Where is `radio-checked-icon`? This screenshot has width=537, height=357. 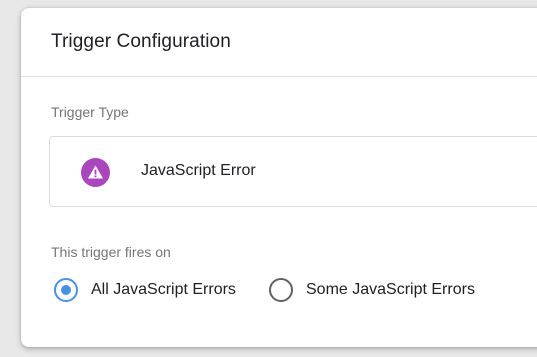 radio-checked-icon is located at coordinates (66, 290).